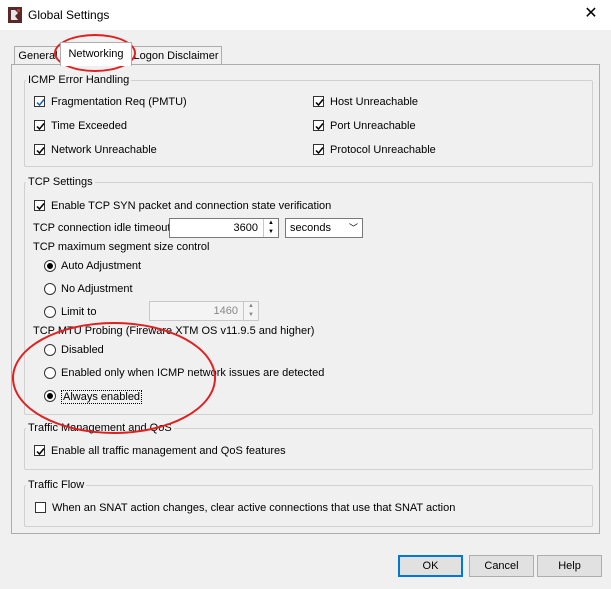 This screenshot has width=611, height=589. Describe the element at coordinates (39, 450) in the screenshot. I see `checkbox-traffic-mgmt` at that location.